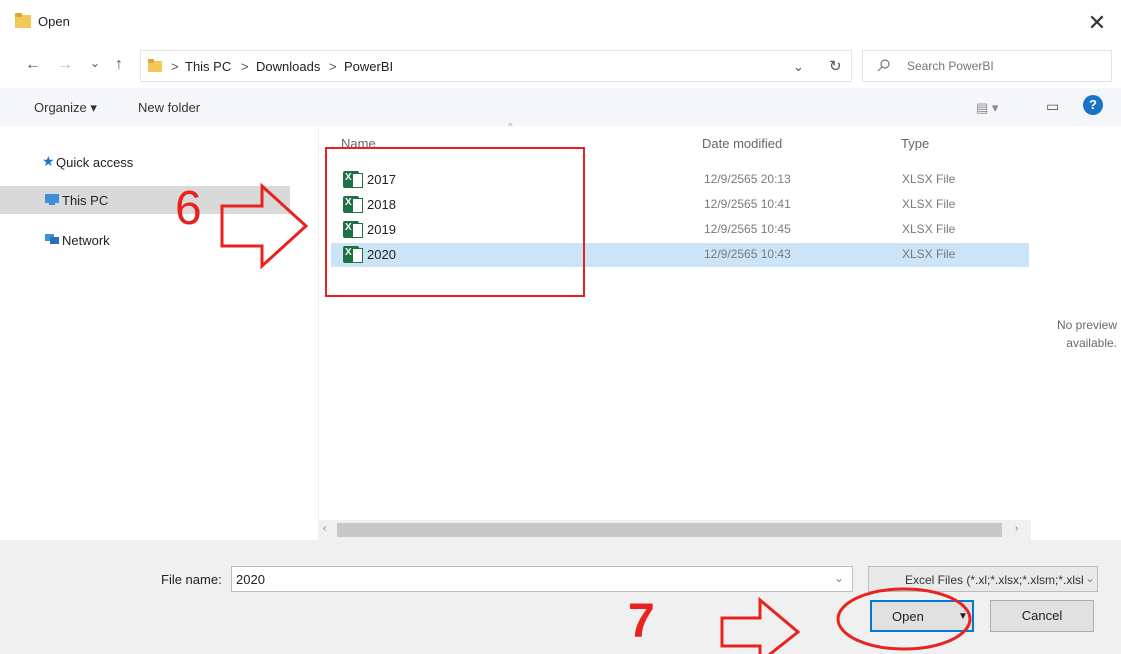  Describe the element at coordinates (188, 208) in the screenshot. I see `step-number-6: 6` at that location.